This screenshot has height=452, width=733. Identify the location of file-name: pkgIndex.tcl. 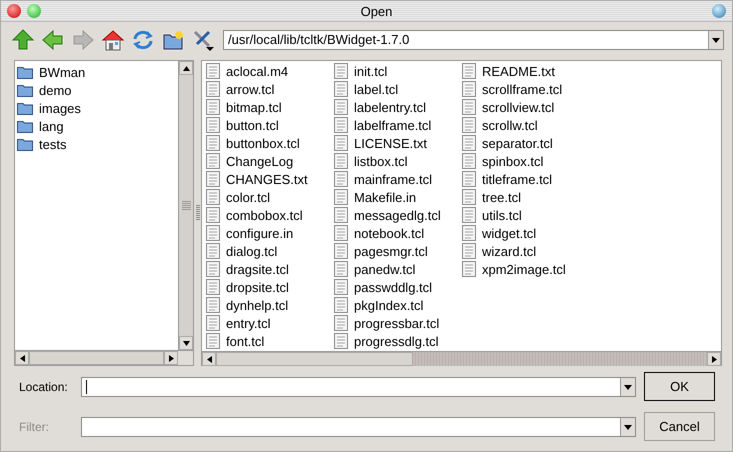
(389, 305).